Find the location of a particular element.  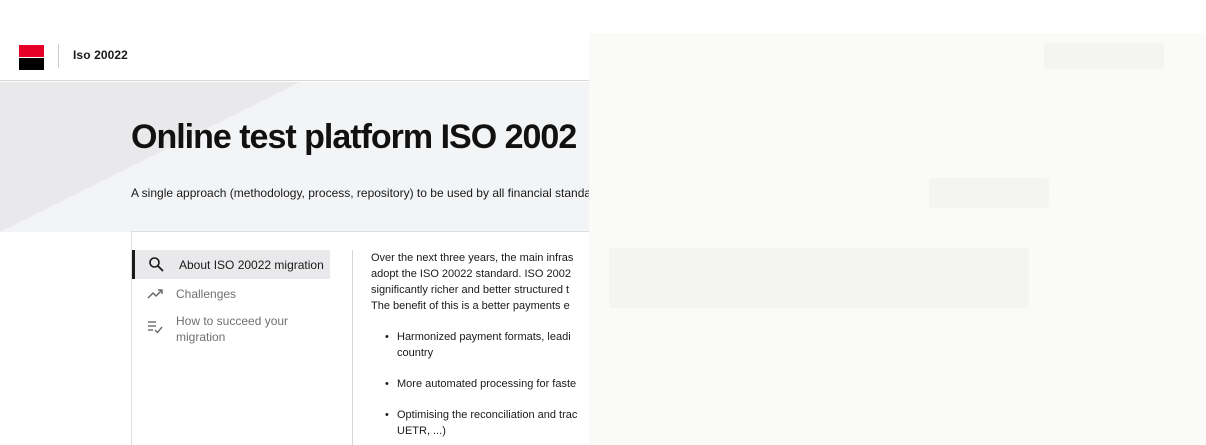

trending-up-icon is located at coordinates (155, 294).